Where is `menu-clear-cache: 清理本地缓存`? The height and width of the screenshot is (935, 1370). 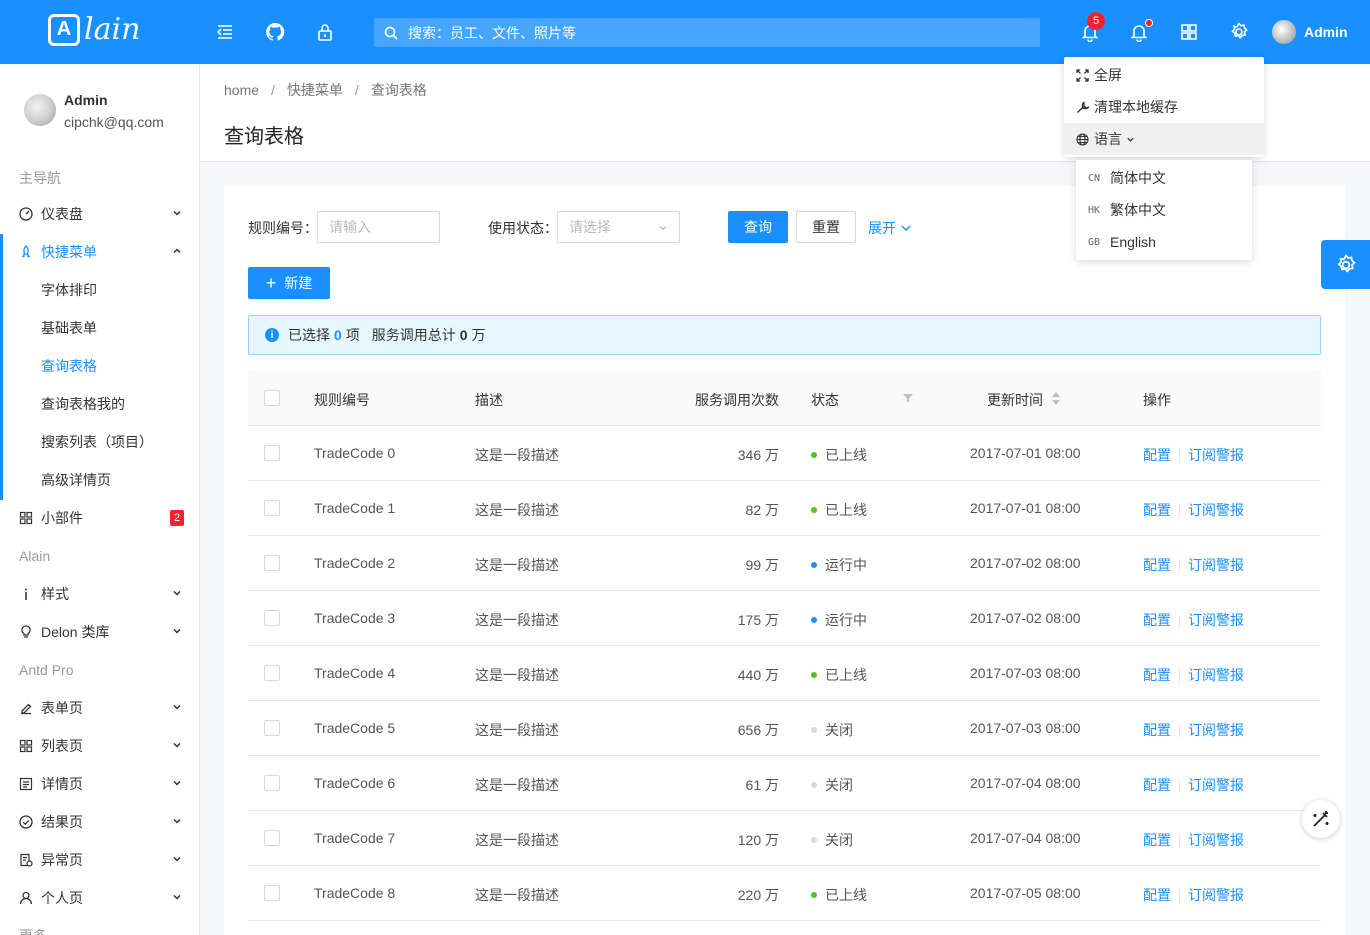
menu-clear-cache: 清理本地缓存 is located at coordinates (1164, 107).